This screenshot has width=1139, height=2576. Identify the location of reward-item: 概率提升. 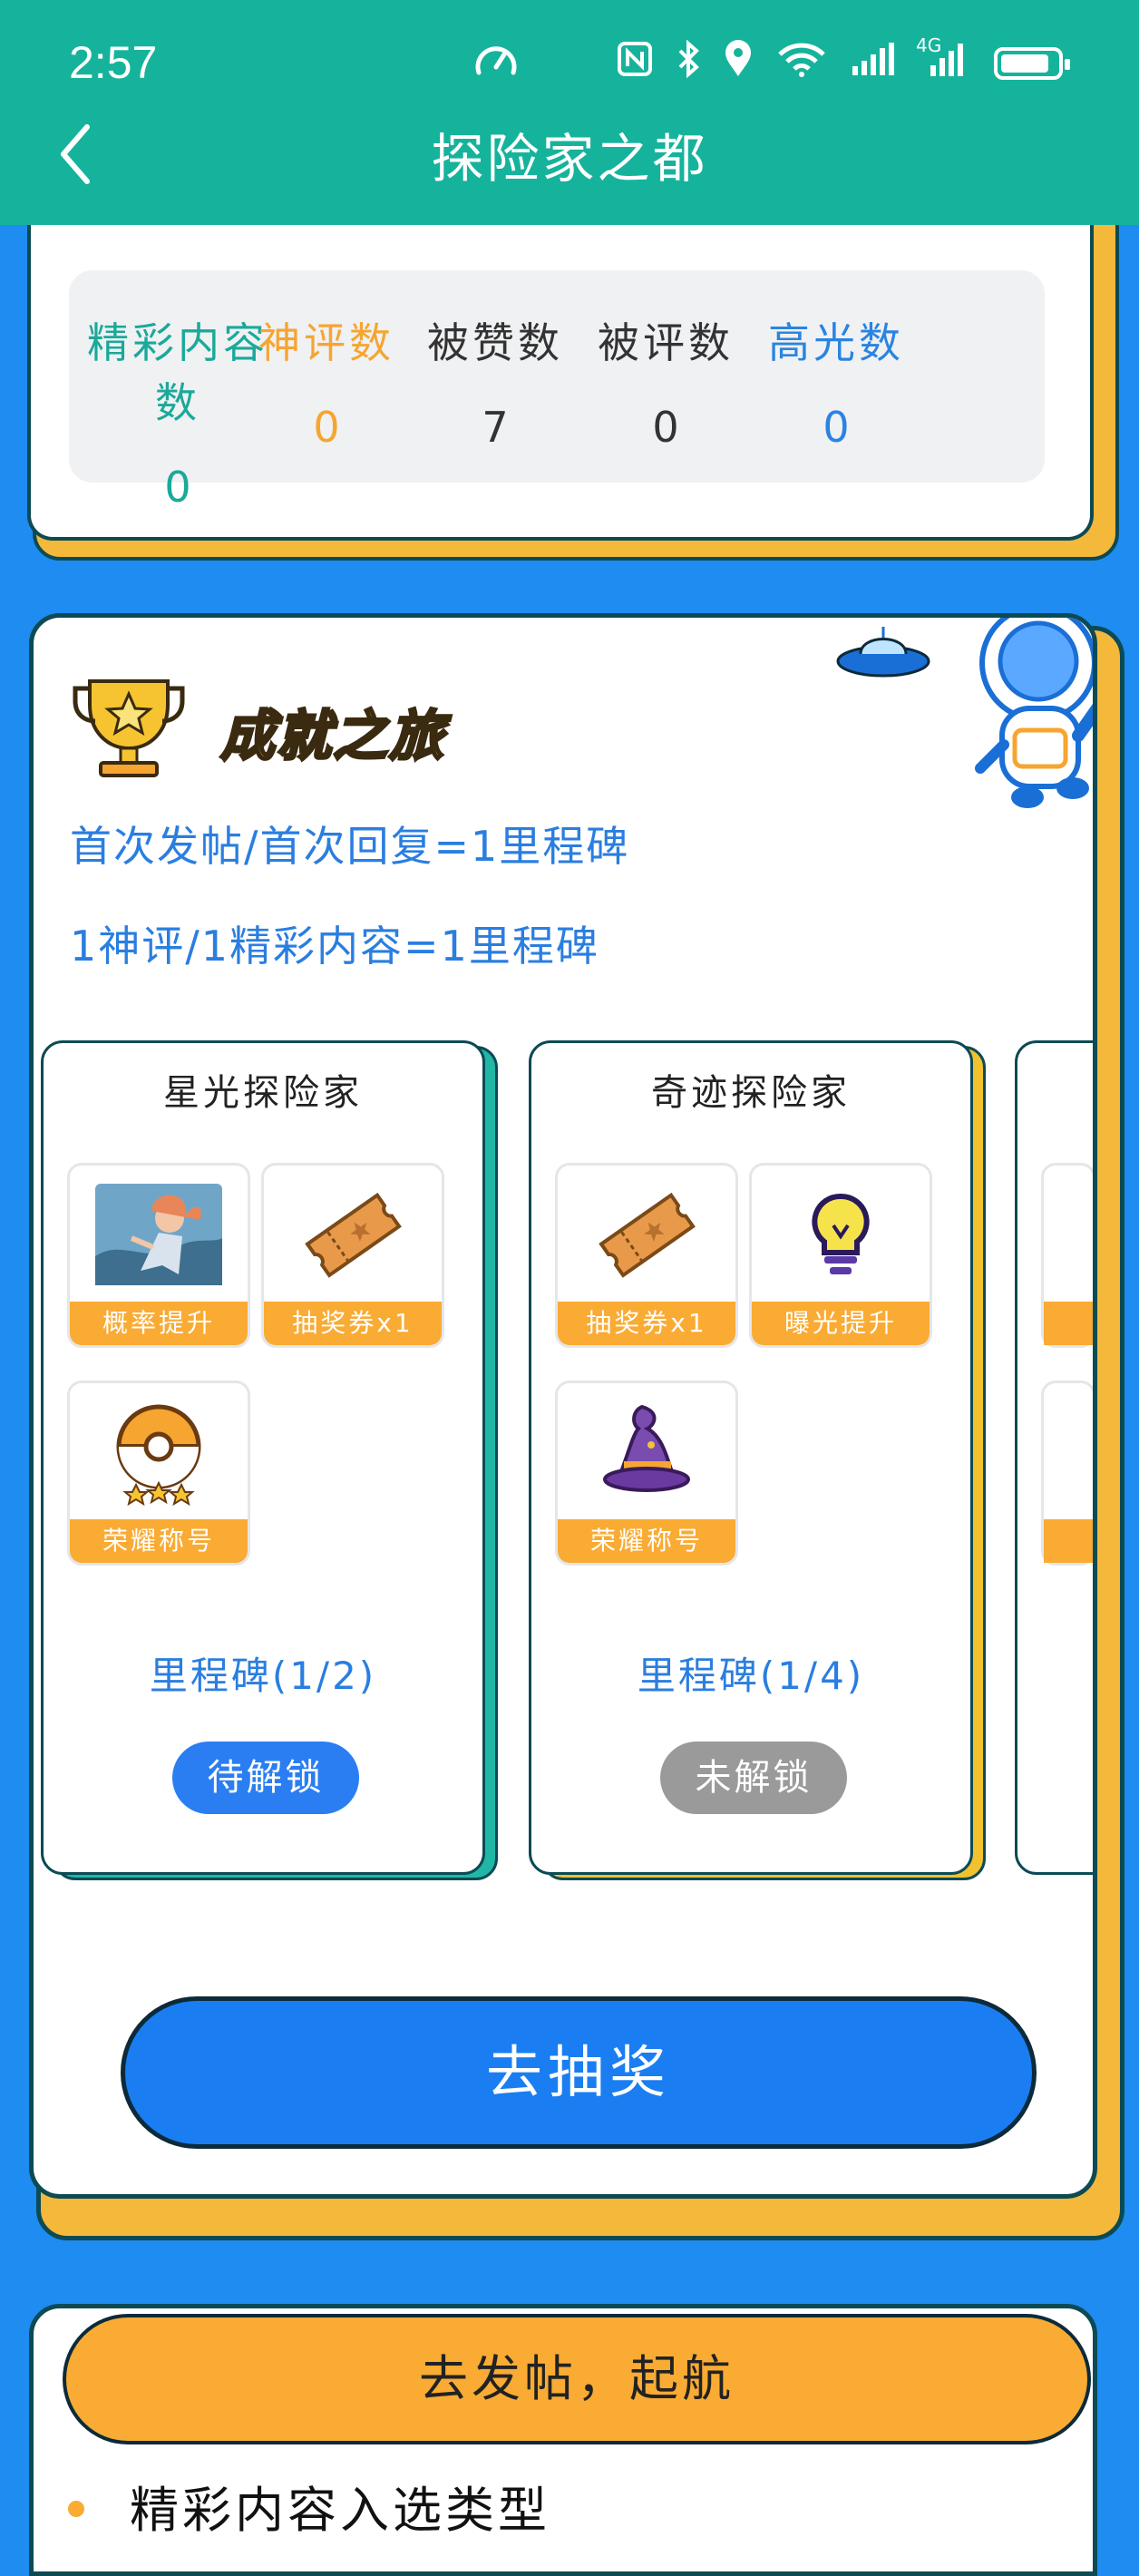
(158, 1255).